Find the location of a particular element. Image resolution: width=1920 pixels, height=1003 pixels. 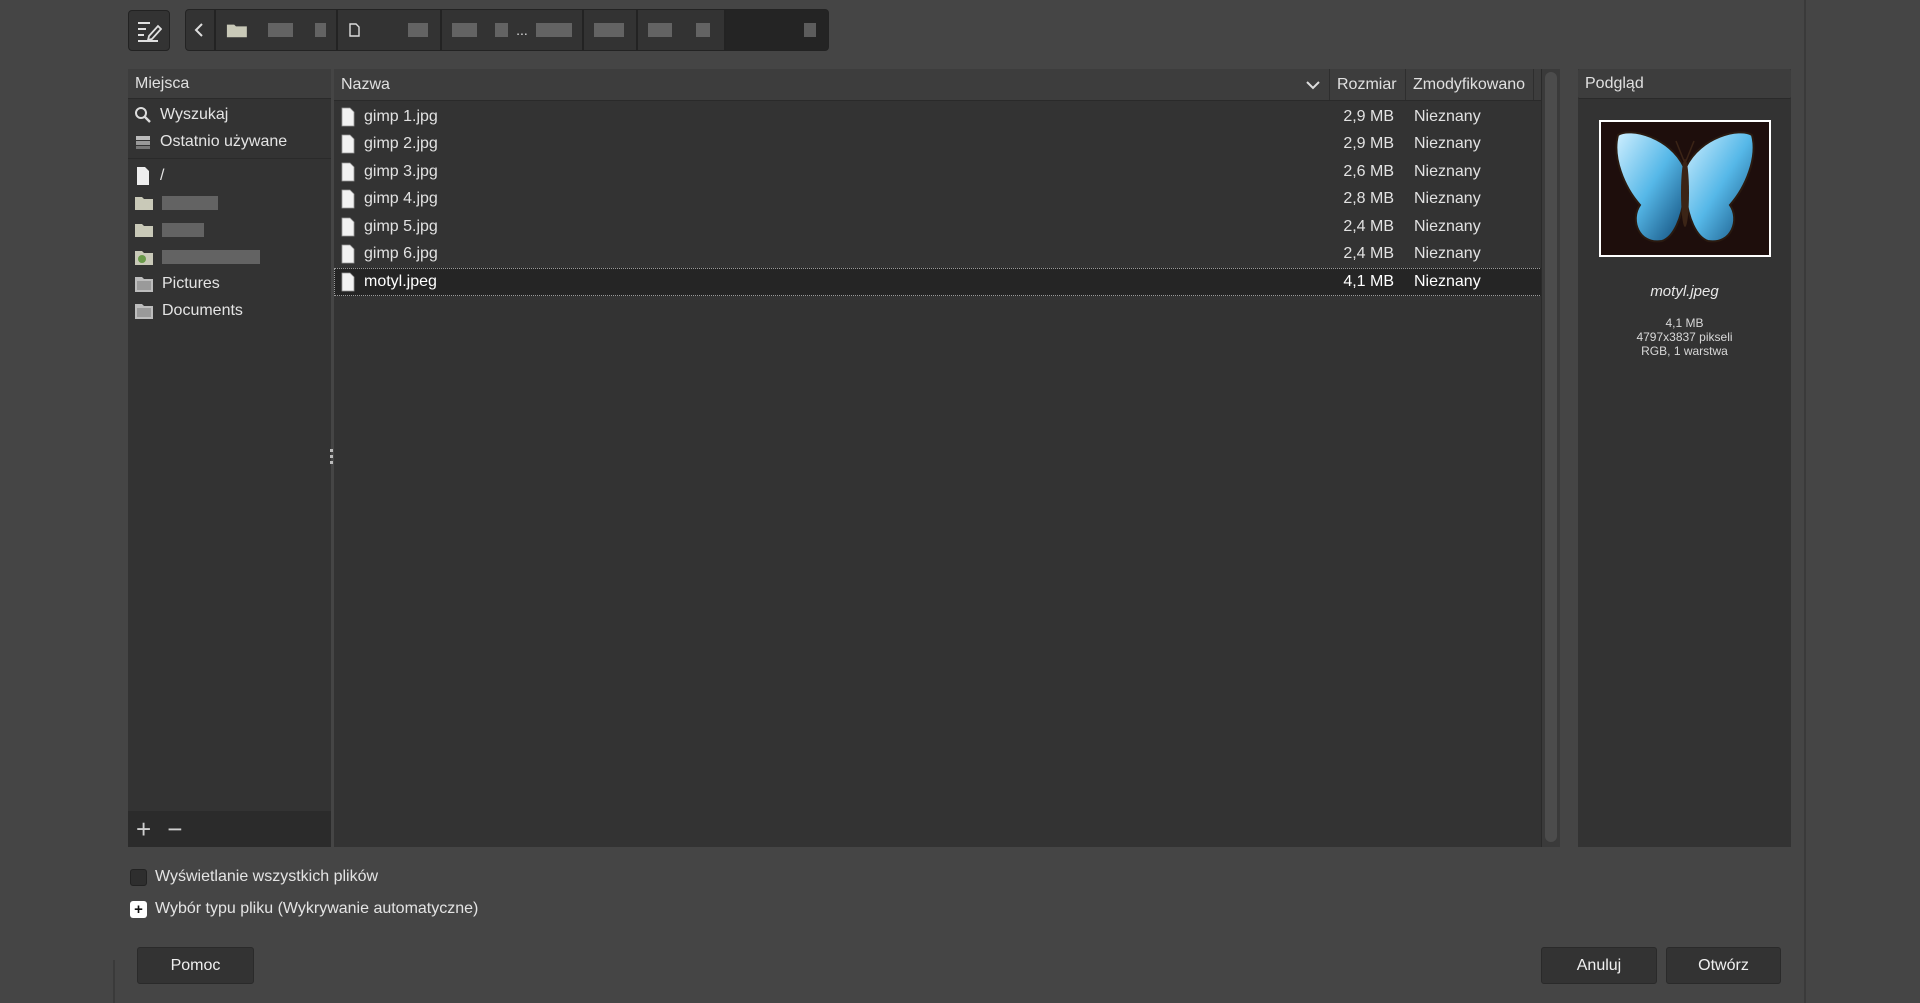

home-icon is located at coordinates (144, 257).